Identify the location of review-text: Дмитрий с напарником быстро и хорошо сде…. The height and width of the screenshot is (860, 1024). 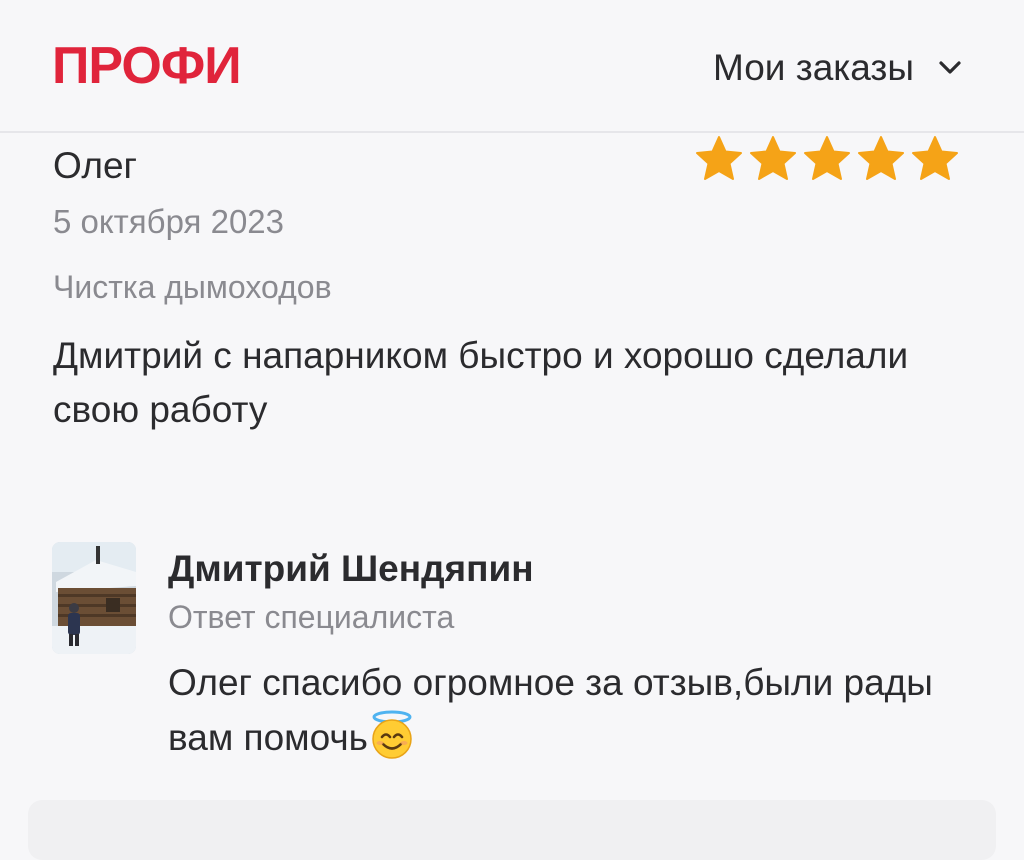
(481, 382).